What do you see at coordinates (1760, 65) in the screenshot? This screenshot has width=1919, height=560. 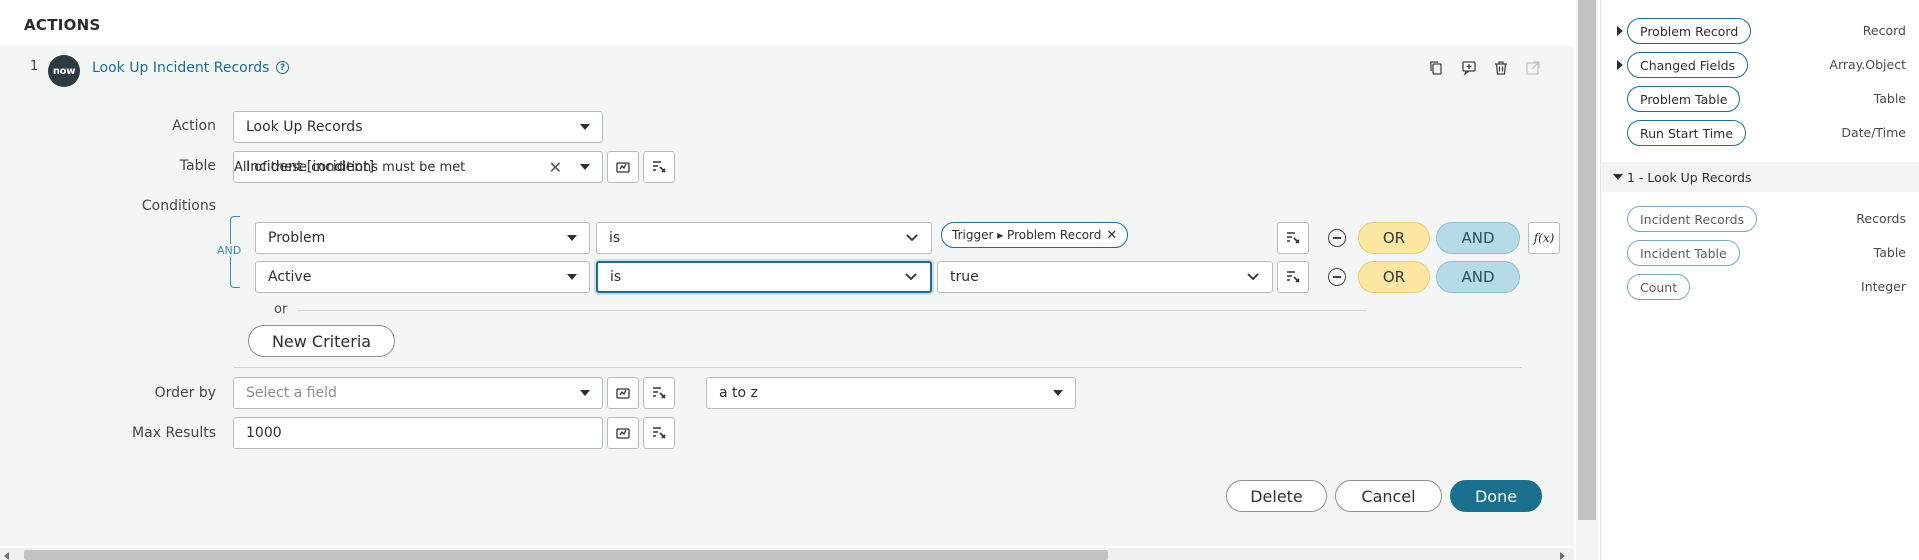 I see `data-pill-row: Changed Fields Array.Object` at bounding box center [1760, 65].